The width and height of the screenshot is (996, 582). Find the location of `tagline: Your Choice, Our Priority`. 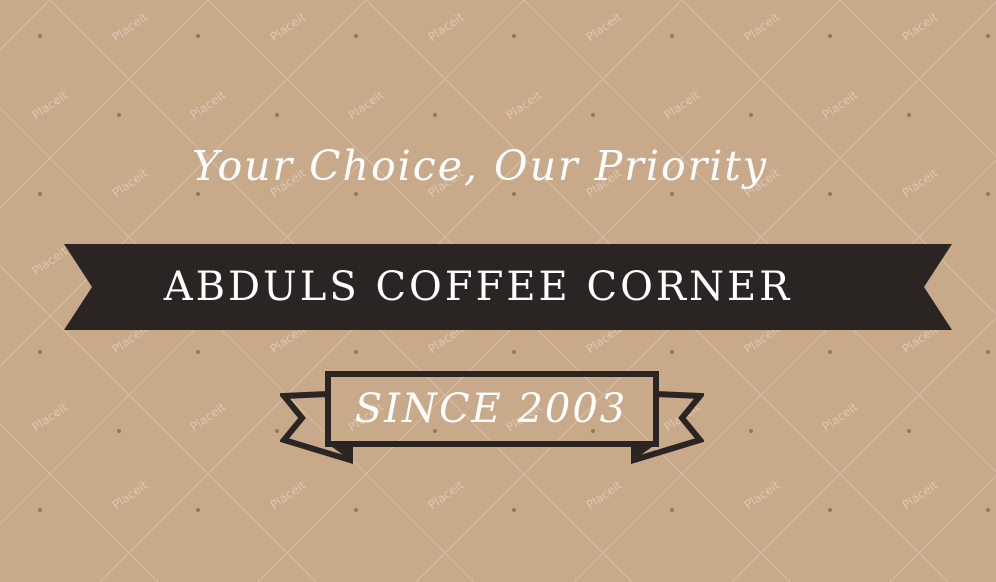

tagline: Your Choice, Our Priority is located at coordinates (480, 166).